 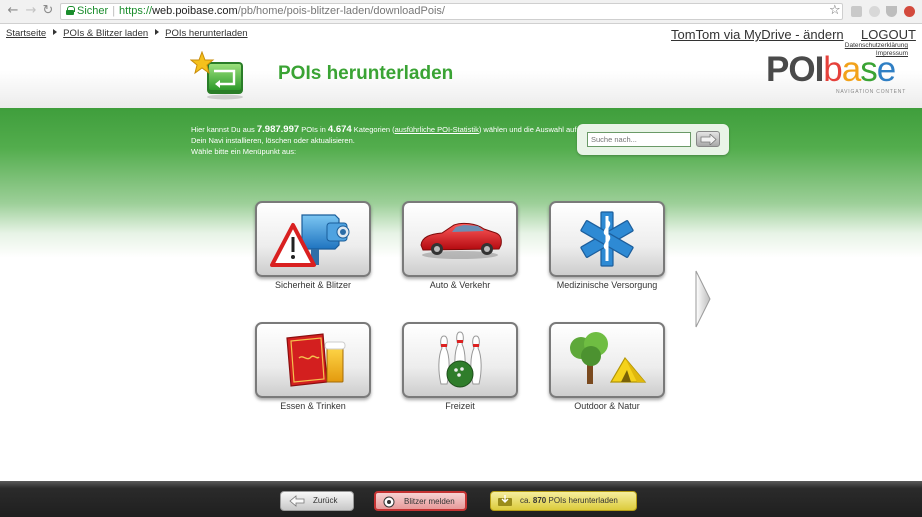 I want to click on red-car-icon, so click(x=461, y=240).